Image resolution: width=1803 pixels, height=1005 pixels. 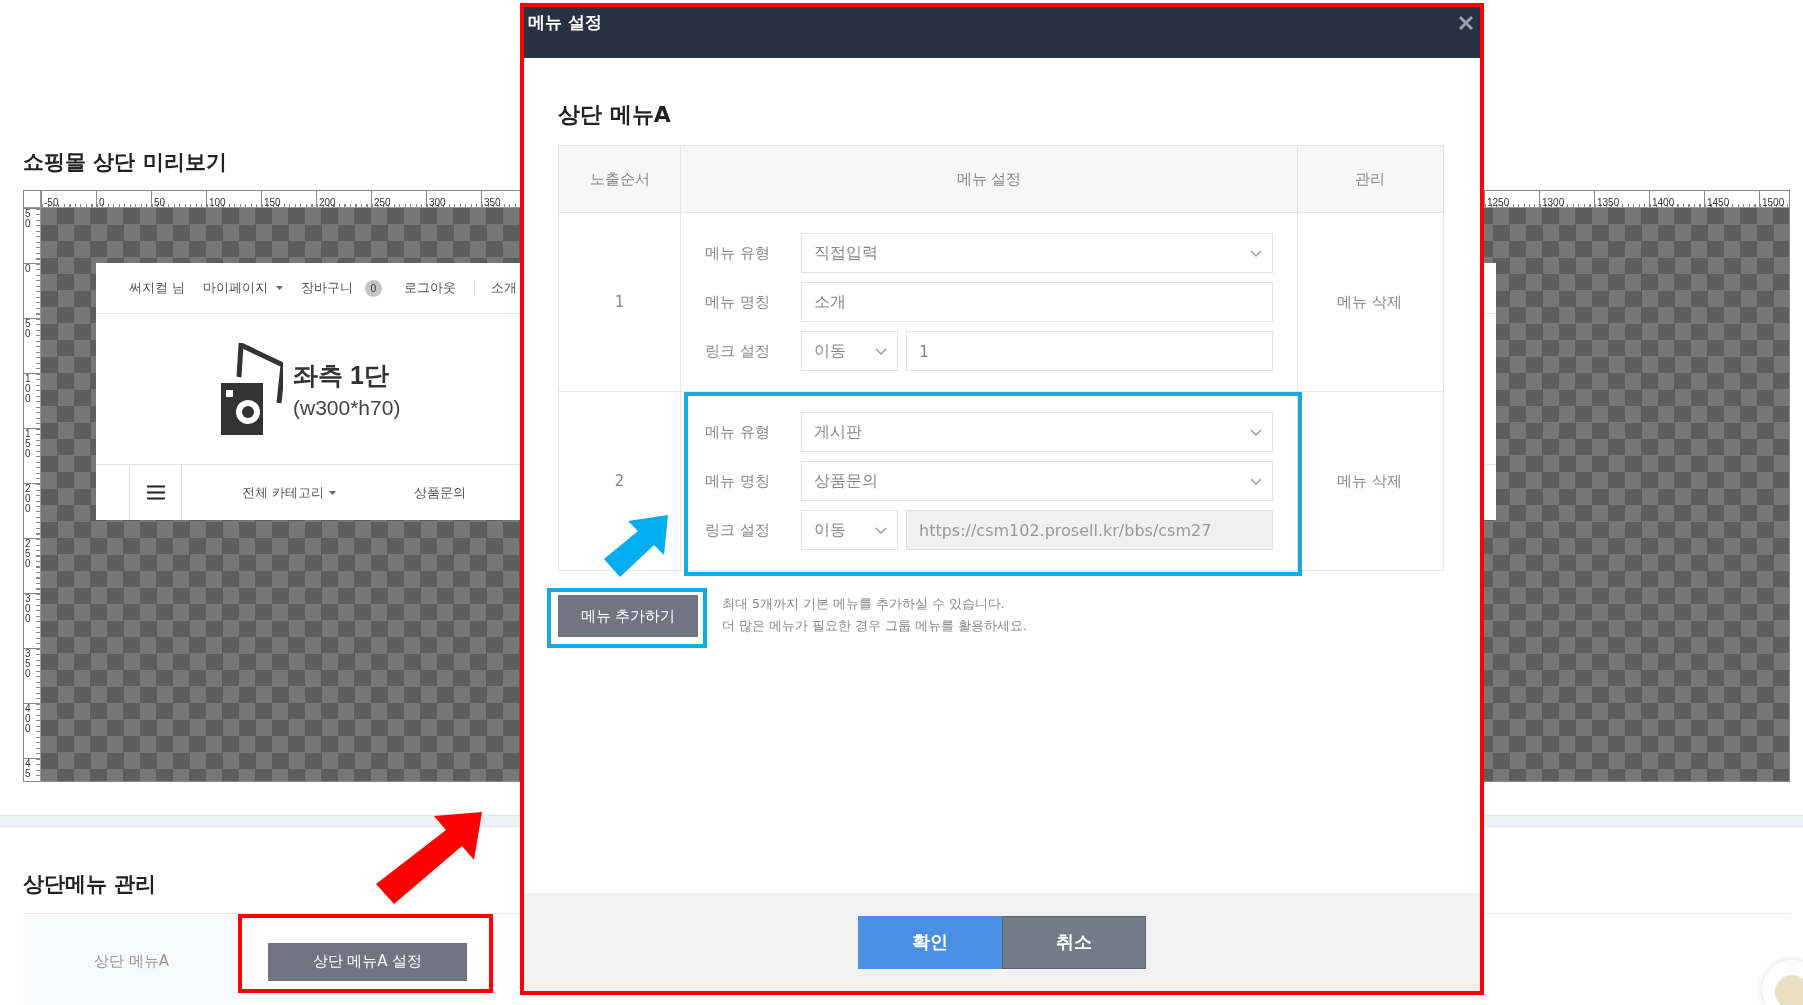 What do you see at coordinates (565, 22) in the screenshot?
I see `dialog-title: 메뉴 설정` at bounding box center [565, 22].